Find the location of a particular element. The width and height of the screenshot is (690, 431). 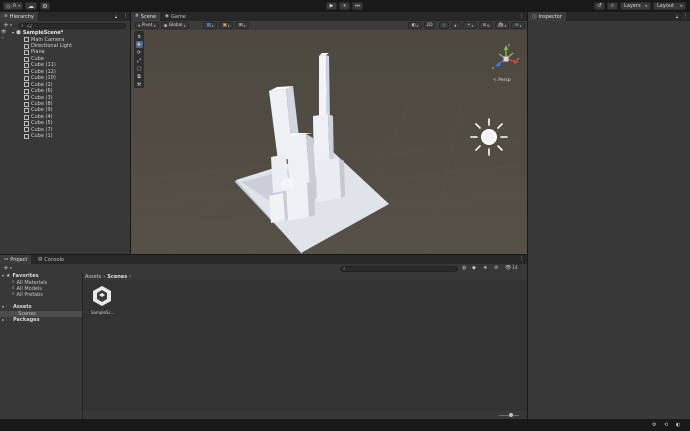

hierarchy-item: Cube (1) is located at coordinates (38, 136).